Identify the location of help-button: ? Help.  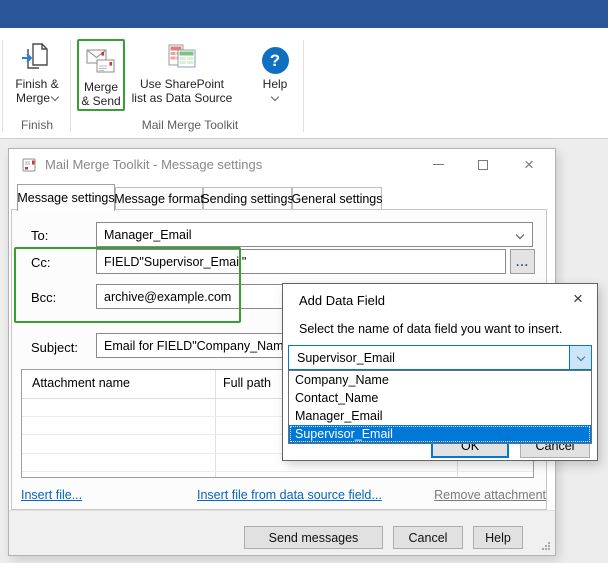
(275, 71).